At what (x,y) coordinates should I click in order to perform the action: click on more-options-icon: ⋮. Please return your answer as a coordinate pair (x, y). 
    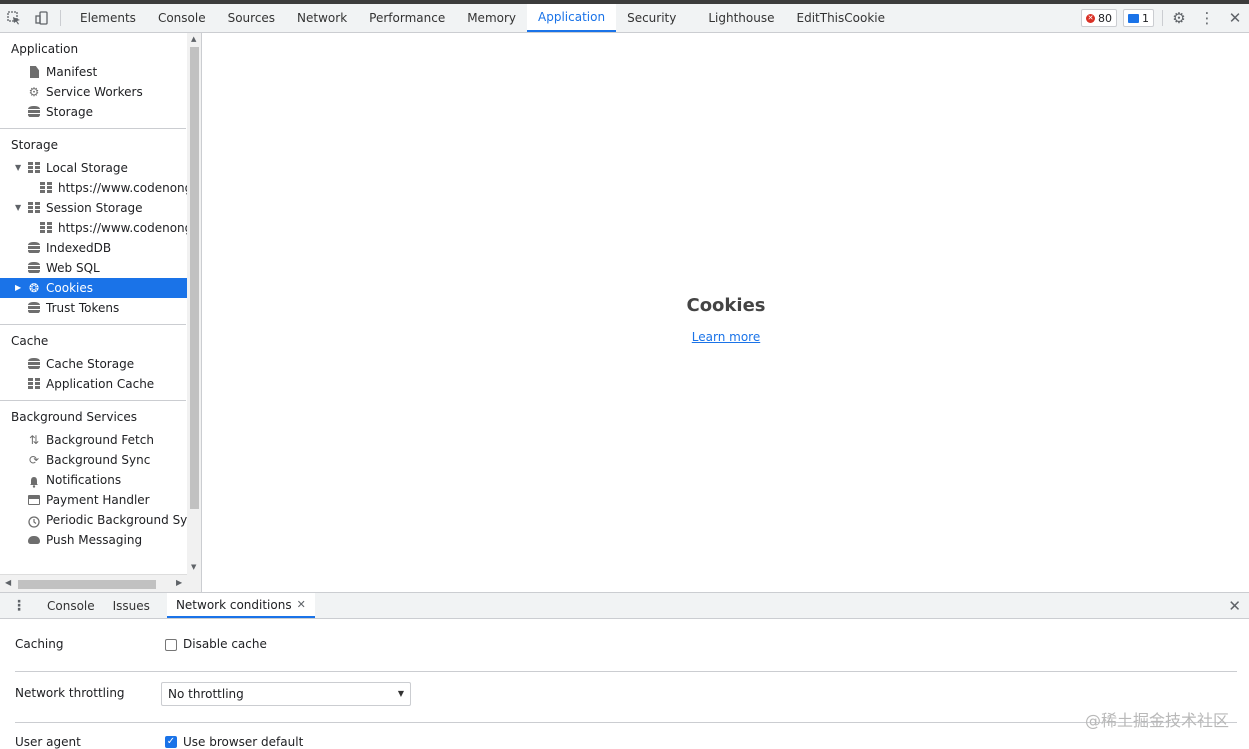
    Looking at the image, I should click on (1207, 18).